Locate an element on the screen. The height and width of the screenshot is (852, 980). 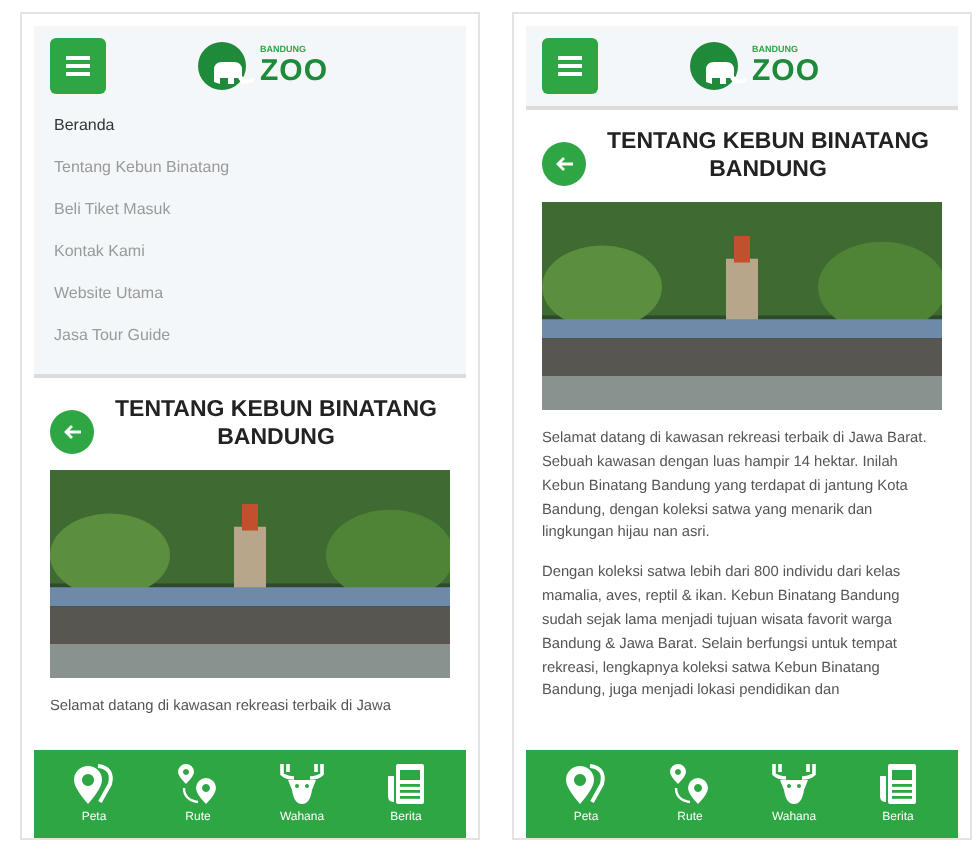
menu-link: Tentang Kebun Binatang is located at coordinates (250, 169).